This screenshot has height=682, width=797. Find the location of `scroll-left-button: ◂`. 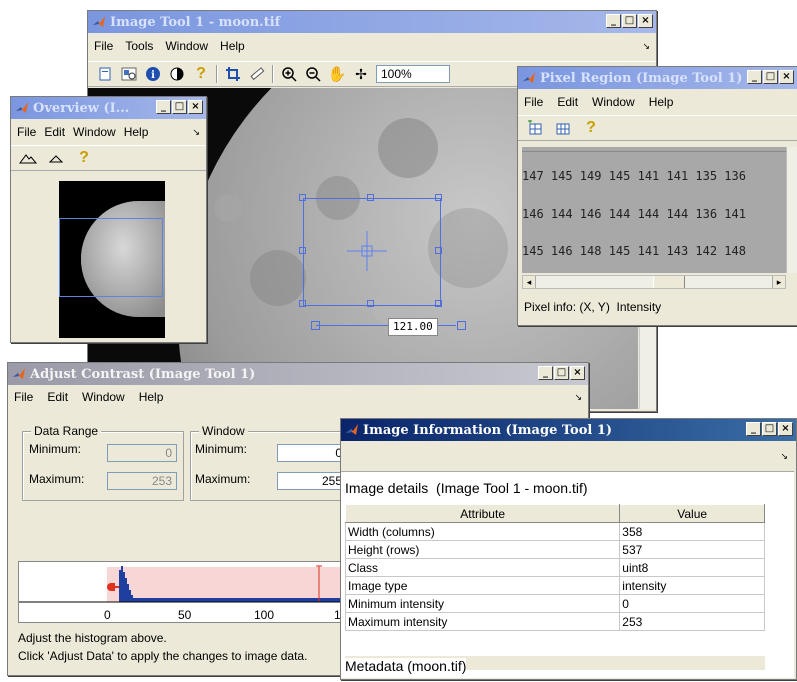

scroll-left-button: ◂ is located at coordinates (529, 282).